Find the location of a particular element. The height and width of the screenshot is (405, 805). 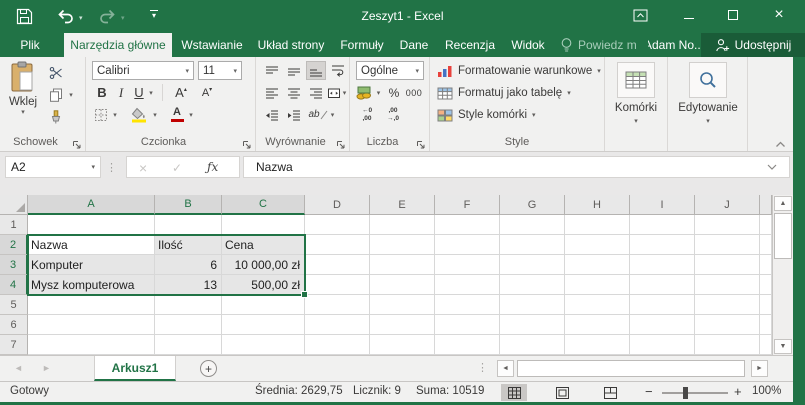

column-header-d: D is located at coordinates (337, 205).